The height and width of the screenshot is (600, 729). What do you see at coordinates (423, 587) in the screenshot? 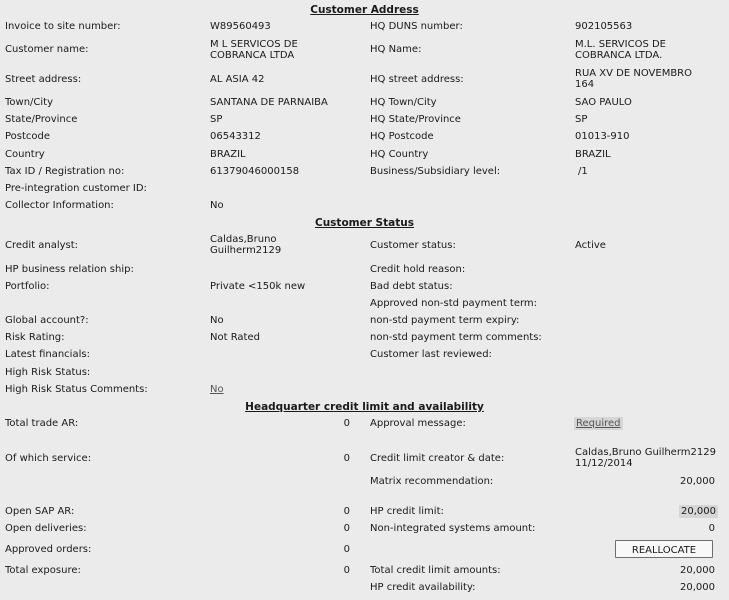
I see `hp-credit-availability-label: HP credit availability:` at bounding box center [423, 587].